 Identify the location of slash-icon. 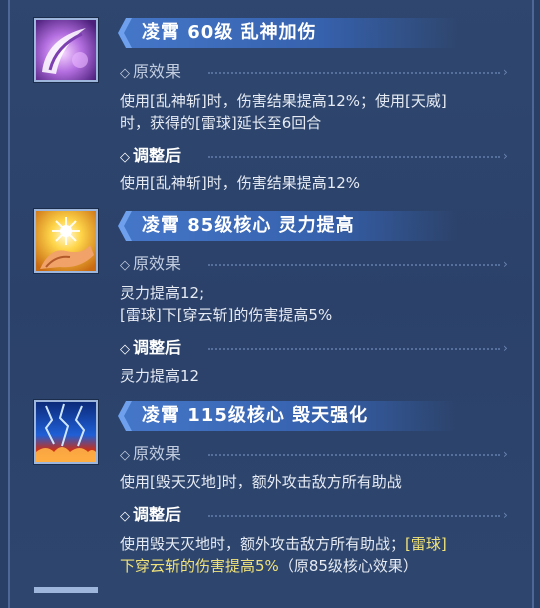
(66, 50).